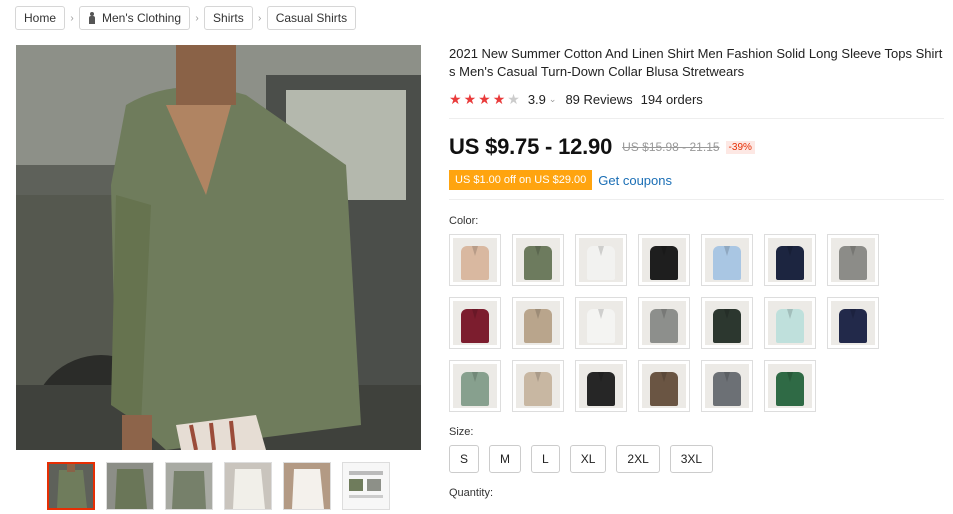  What do you see at coordinates (588, 459) in the screenshot?
I see `size-option-xl: XL` at bounding box center [588, 459].